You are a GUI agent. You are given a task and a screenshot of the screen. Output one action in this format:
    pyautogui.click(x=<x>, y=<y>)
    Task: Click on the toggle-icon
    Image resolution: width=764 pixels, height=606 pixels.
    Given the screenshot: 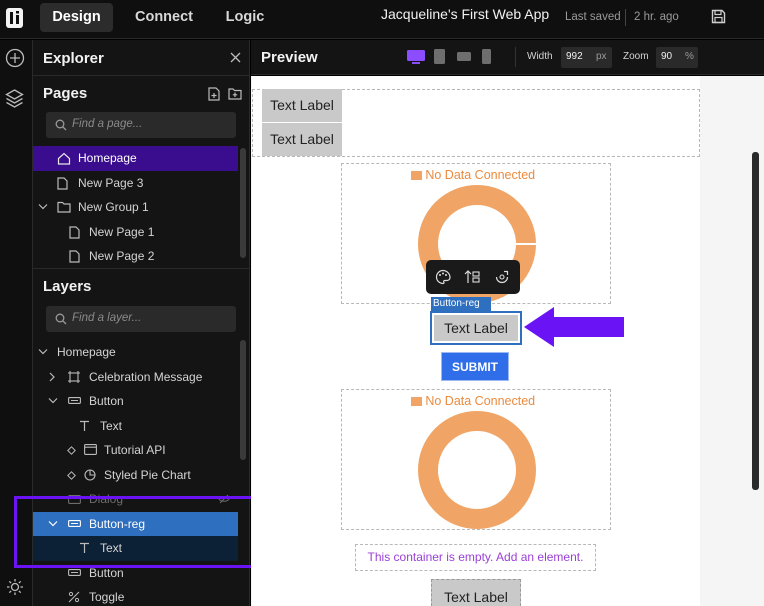 What is the action you would take?
    pyautogui.click(x=74, y=597)
    